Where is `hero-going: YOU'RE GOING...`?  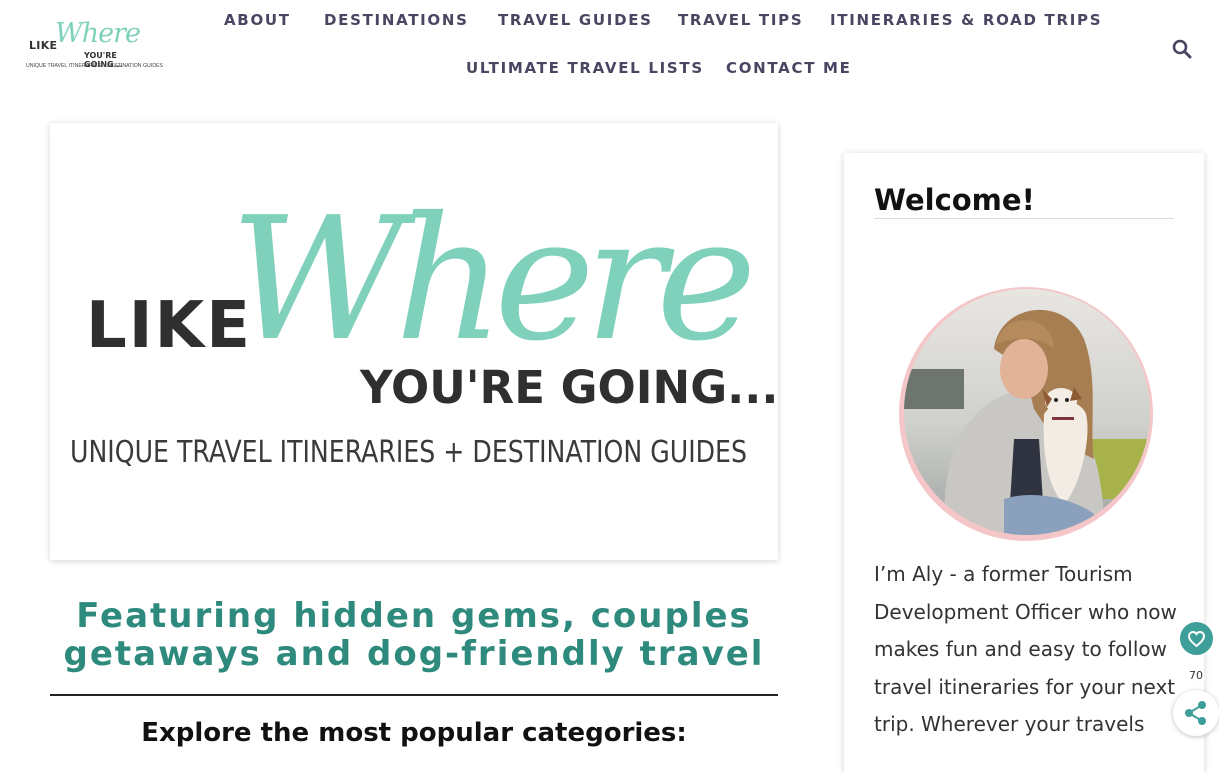 hero-going: YOU'RE GOING... is located at coordinates (569, 387).